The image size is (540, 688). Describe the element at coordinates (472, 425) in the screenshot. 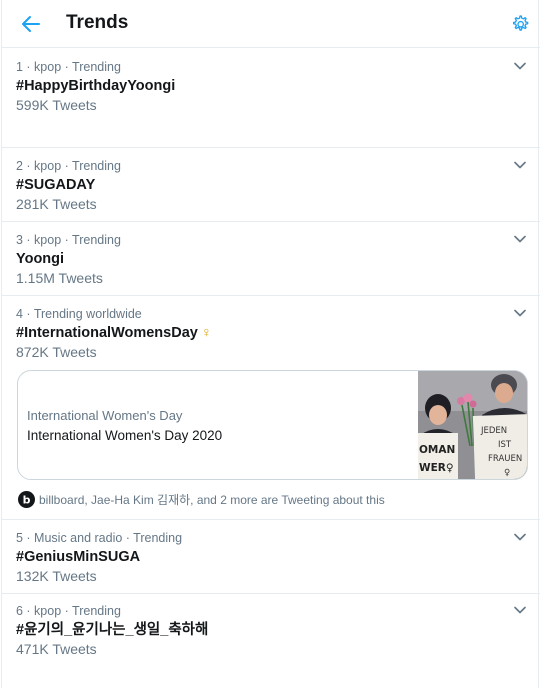

I see `event-photo: OMAN WER♀ JEDEN IST FRAUEN ♀` at that location.